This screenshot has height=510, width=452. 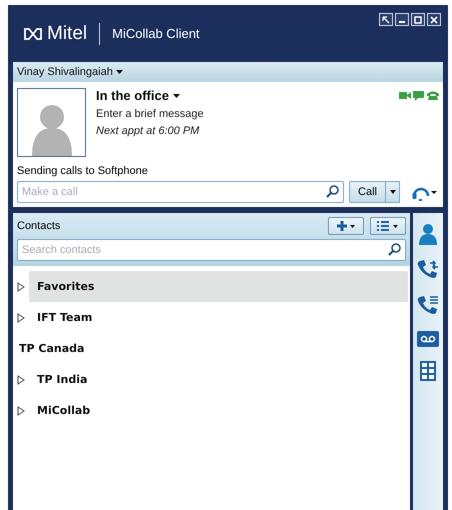 What do you see at coordinates (367, 192) in the screenshot?
I see `call-button: Call` at bounding box center [367, 192].